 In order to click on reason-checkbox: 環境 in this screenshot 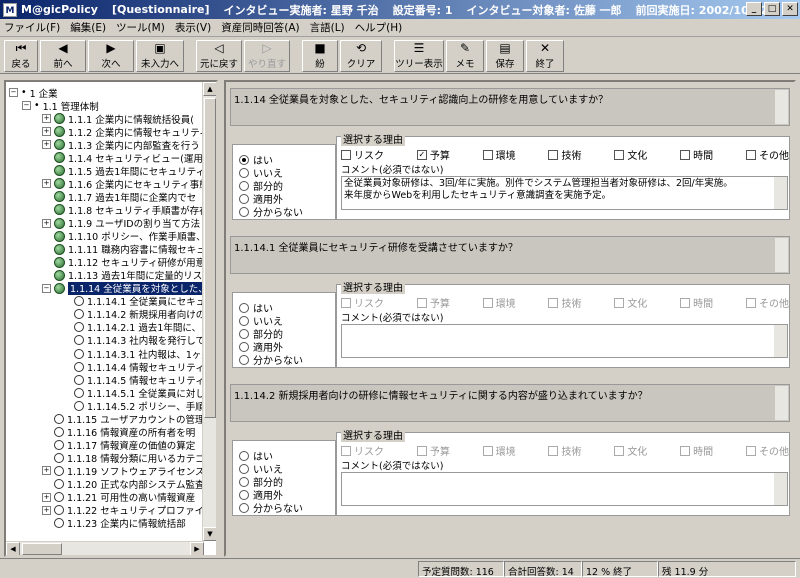, I will do `click(499, 155)`.